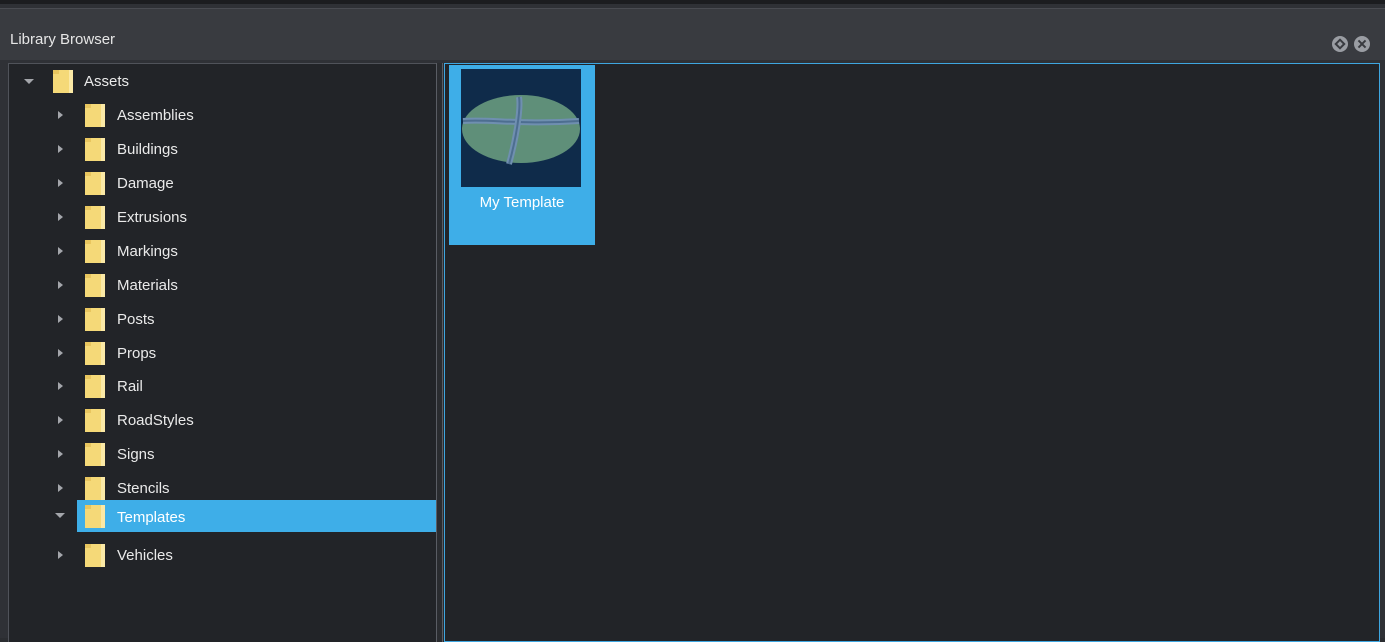  What do you see at coordinates (247, 217) in the screenshot?
I see `tree-item-extrusions: Extrusions` at bounding box center [247, 217].